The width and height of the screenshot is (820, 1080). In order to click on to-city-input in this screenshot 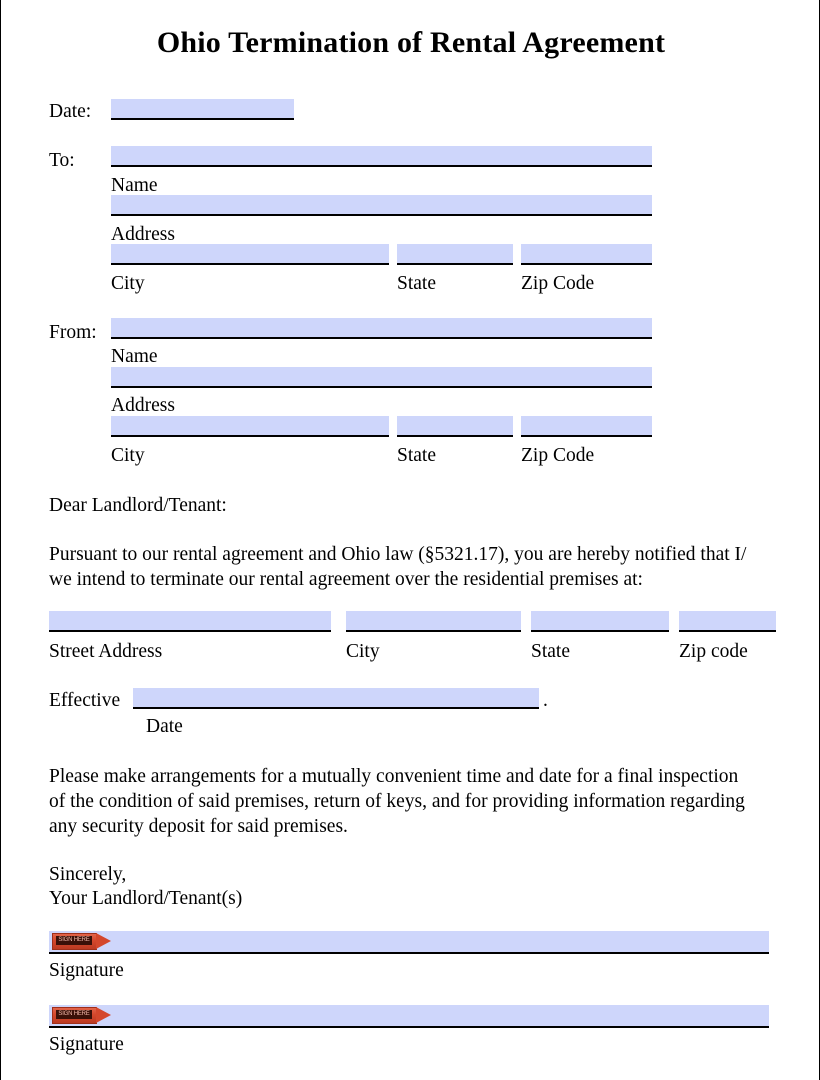, I will do `click(250, 254)`.